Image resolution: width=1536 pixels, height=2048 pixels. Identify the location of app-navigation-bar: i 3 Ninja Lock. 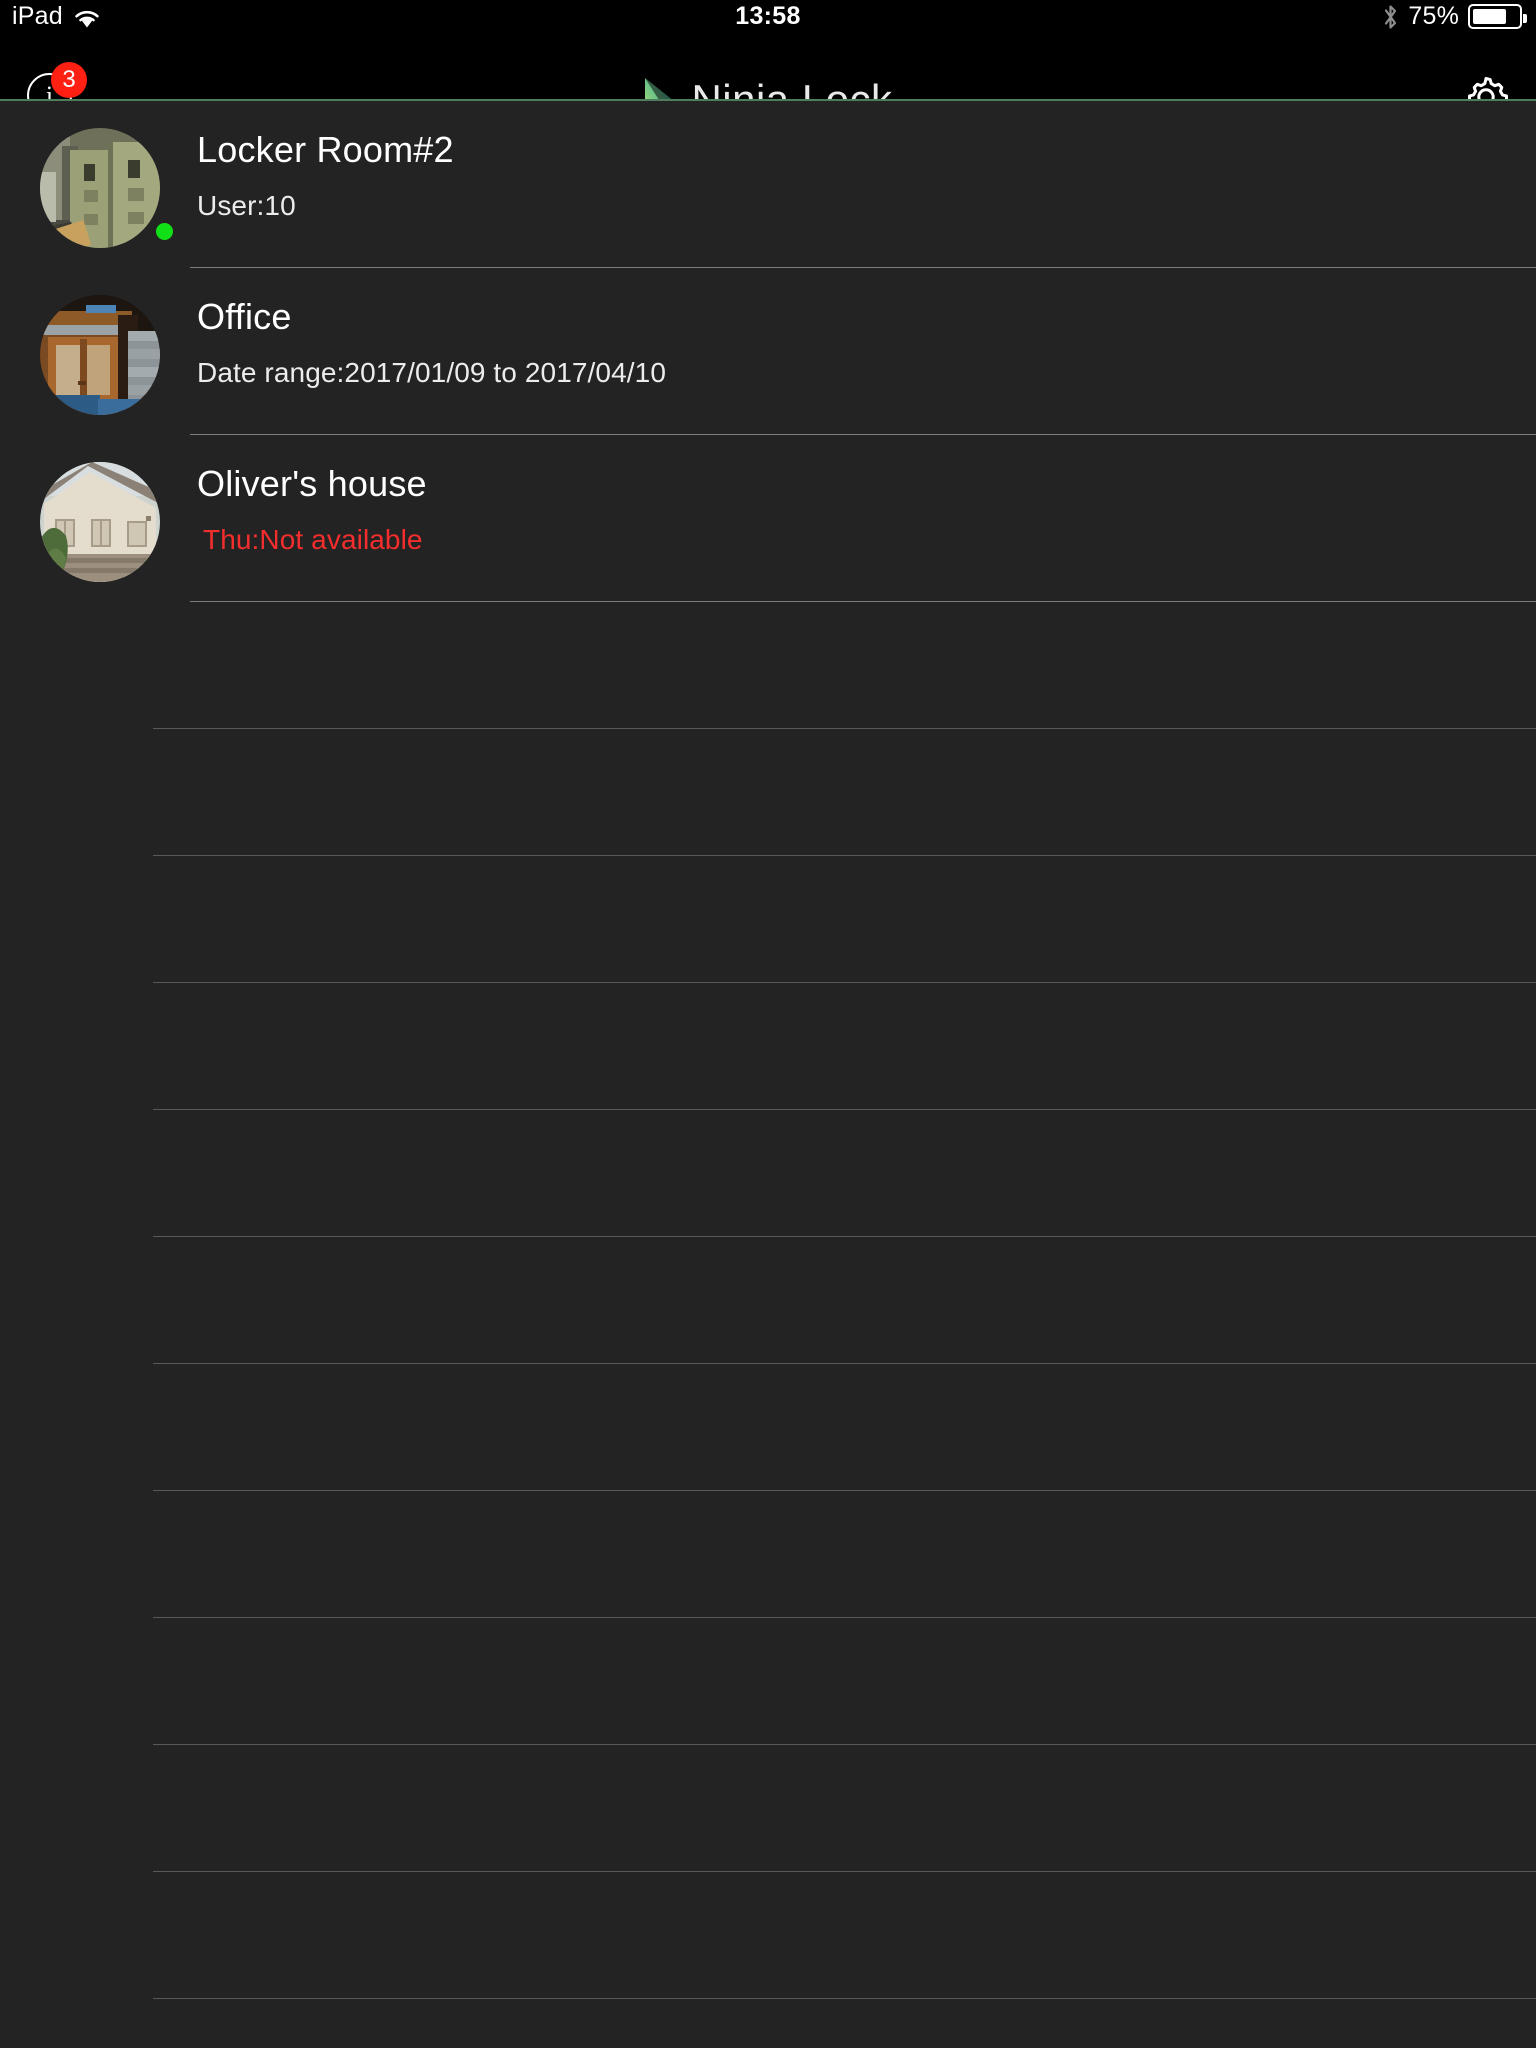
(768, 78).